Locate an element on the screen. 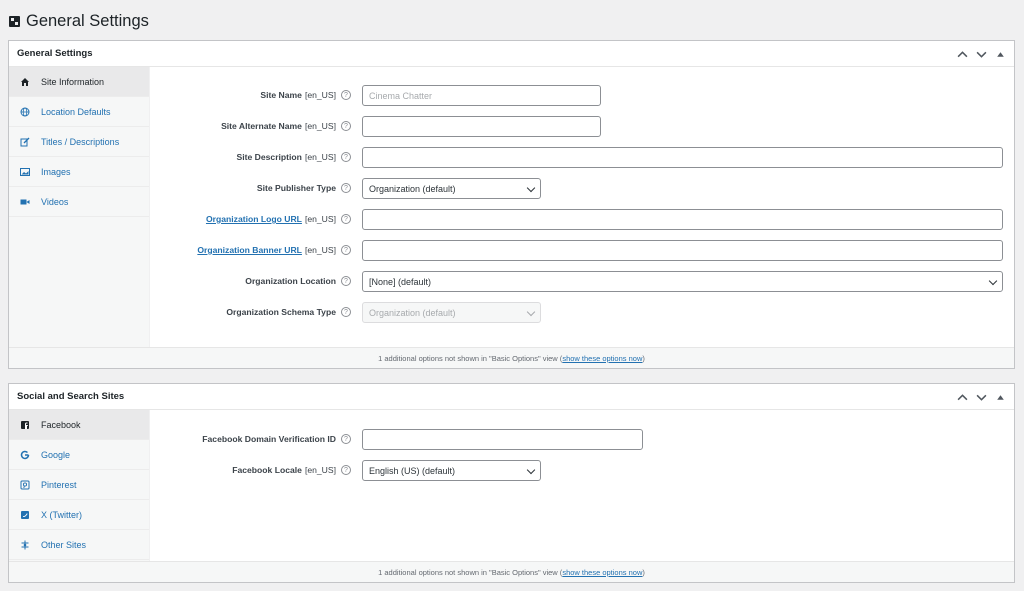 This screenshot has height=591, width=1024. org-schema-select: Organization (default) is located at coordinates (451, 312).